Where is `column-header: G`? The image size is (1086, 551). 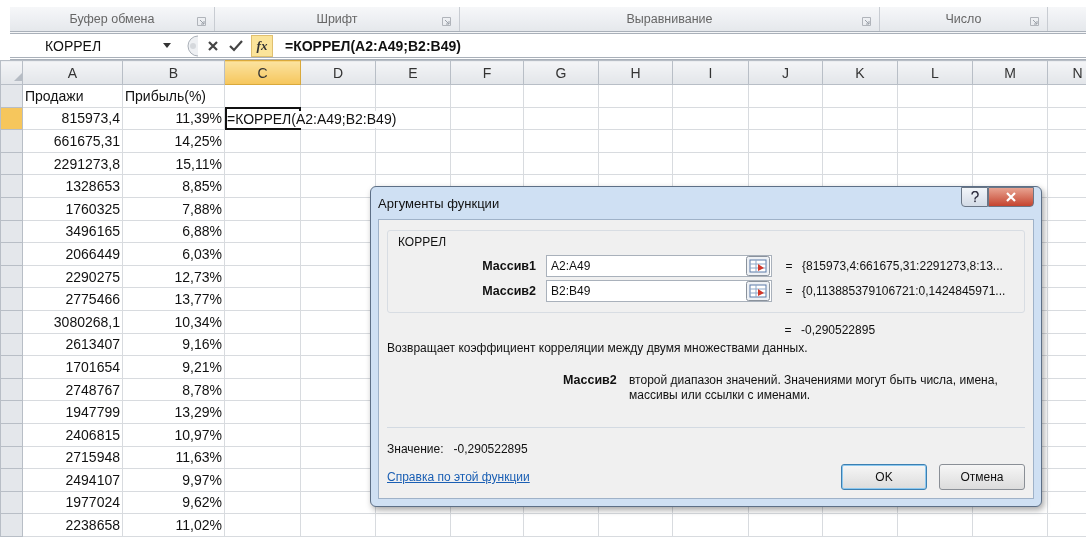 column-header: G is located at coordinates (561, 72).